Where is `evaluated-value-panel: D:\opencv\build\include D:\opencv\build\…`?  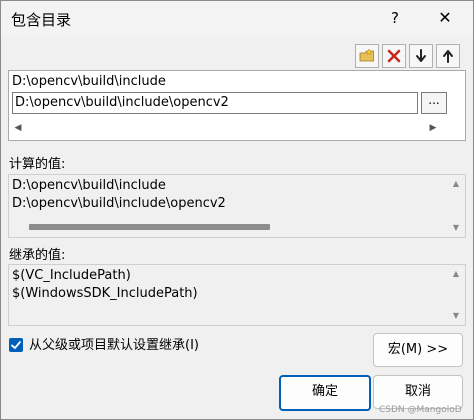
evaluated-value-panel: D:\opencv\build\include D:\opencv\build\… is located at coordinates (237, 206).